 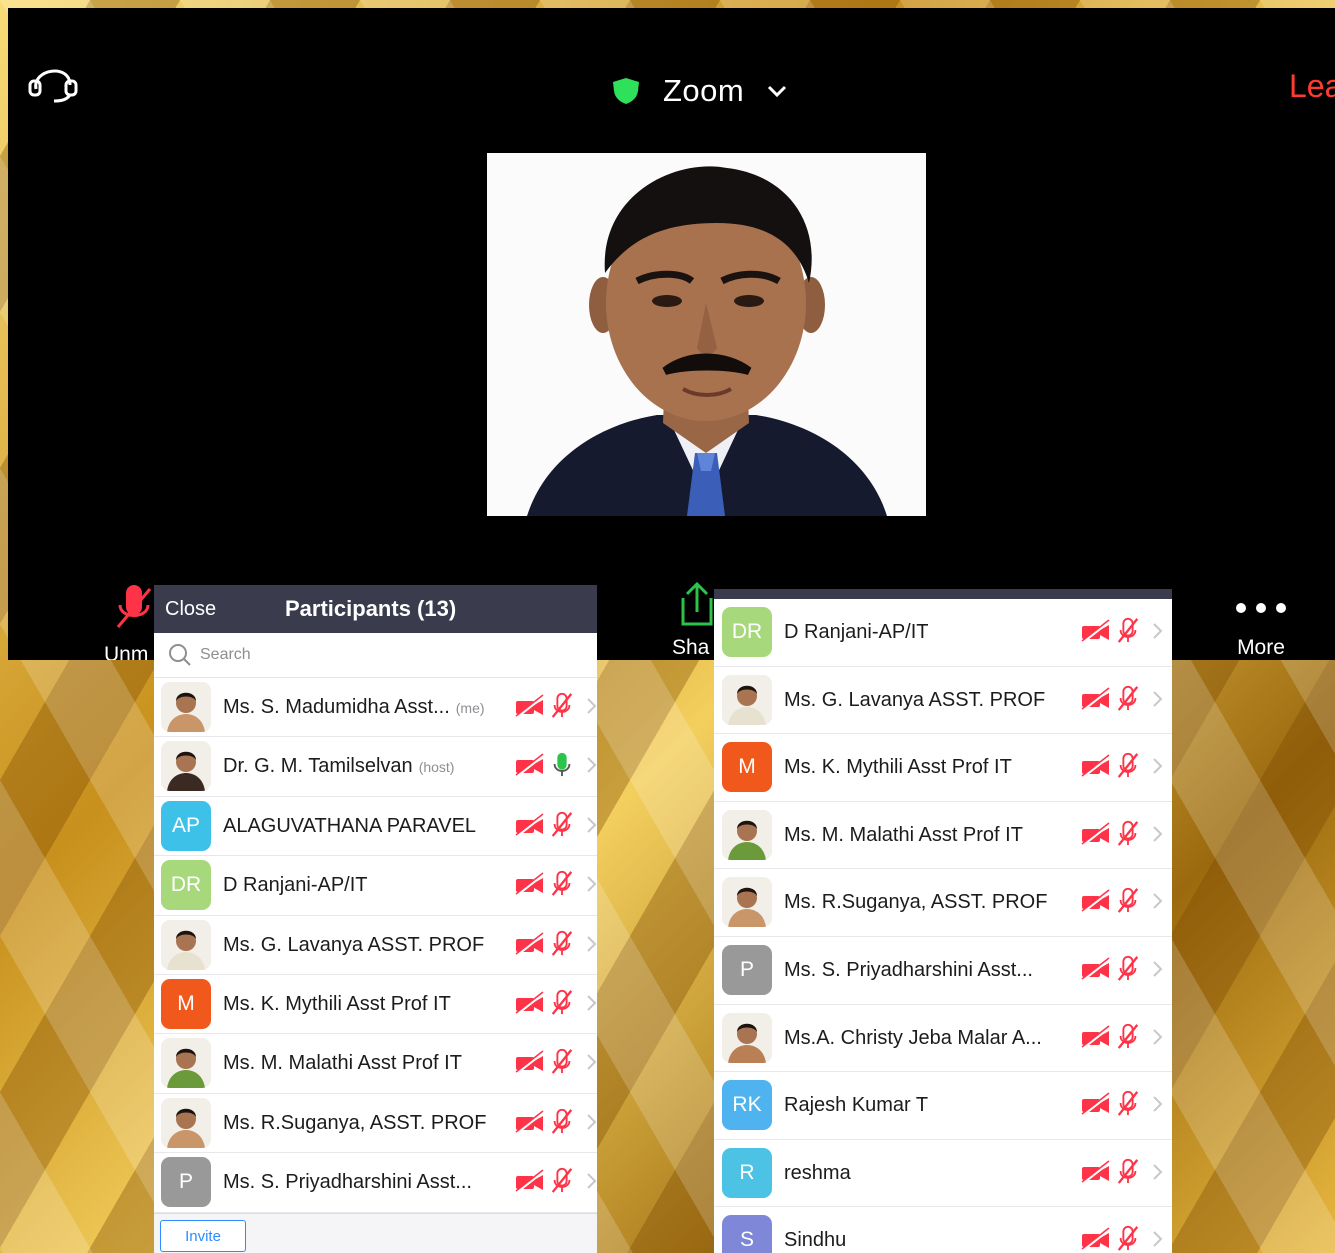 I want to click on chevron-down-icon, so click(x=777, y=91).